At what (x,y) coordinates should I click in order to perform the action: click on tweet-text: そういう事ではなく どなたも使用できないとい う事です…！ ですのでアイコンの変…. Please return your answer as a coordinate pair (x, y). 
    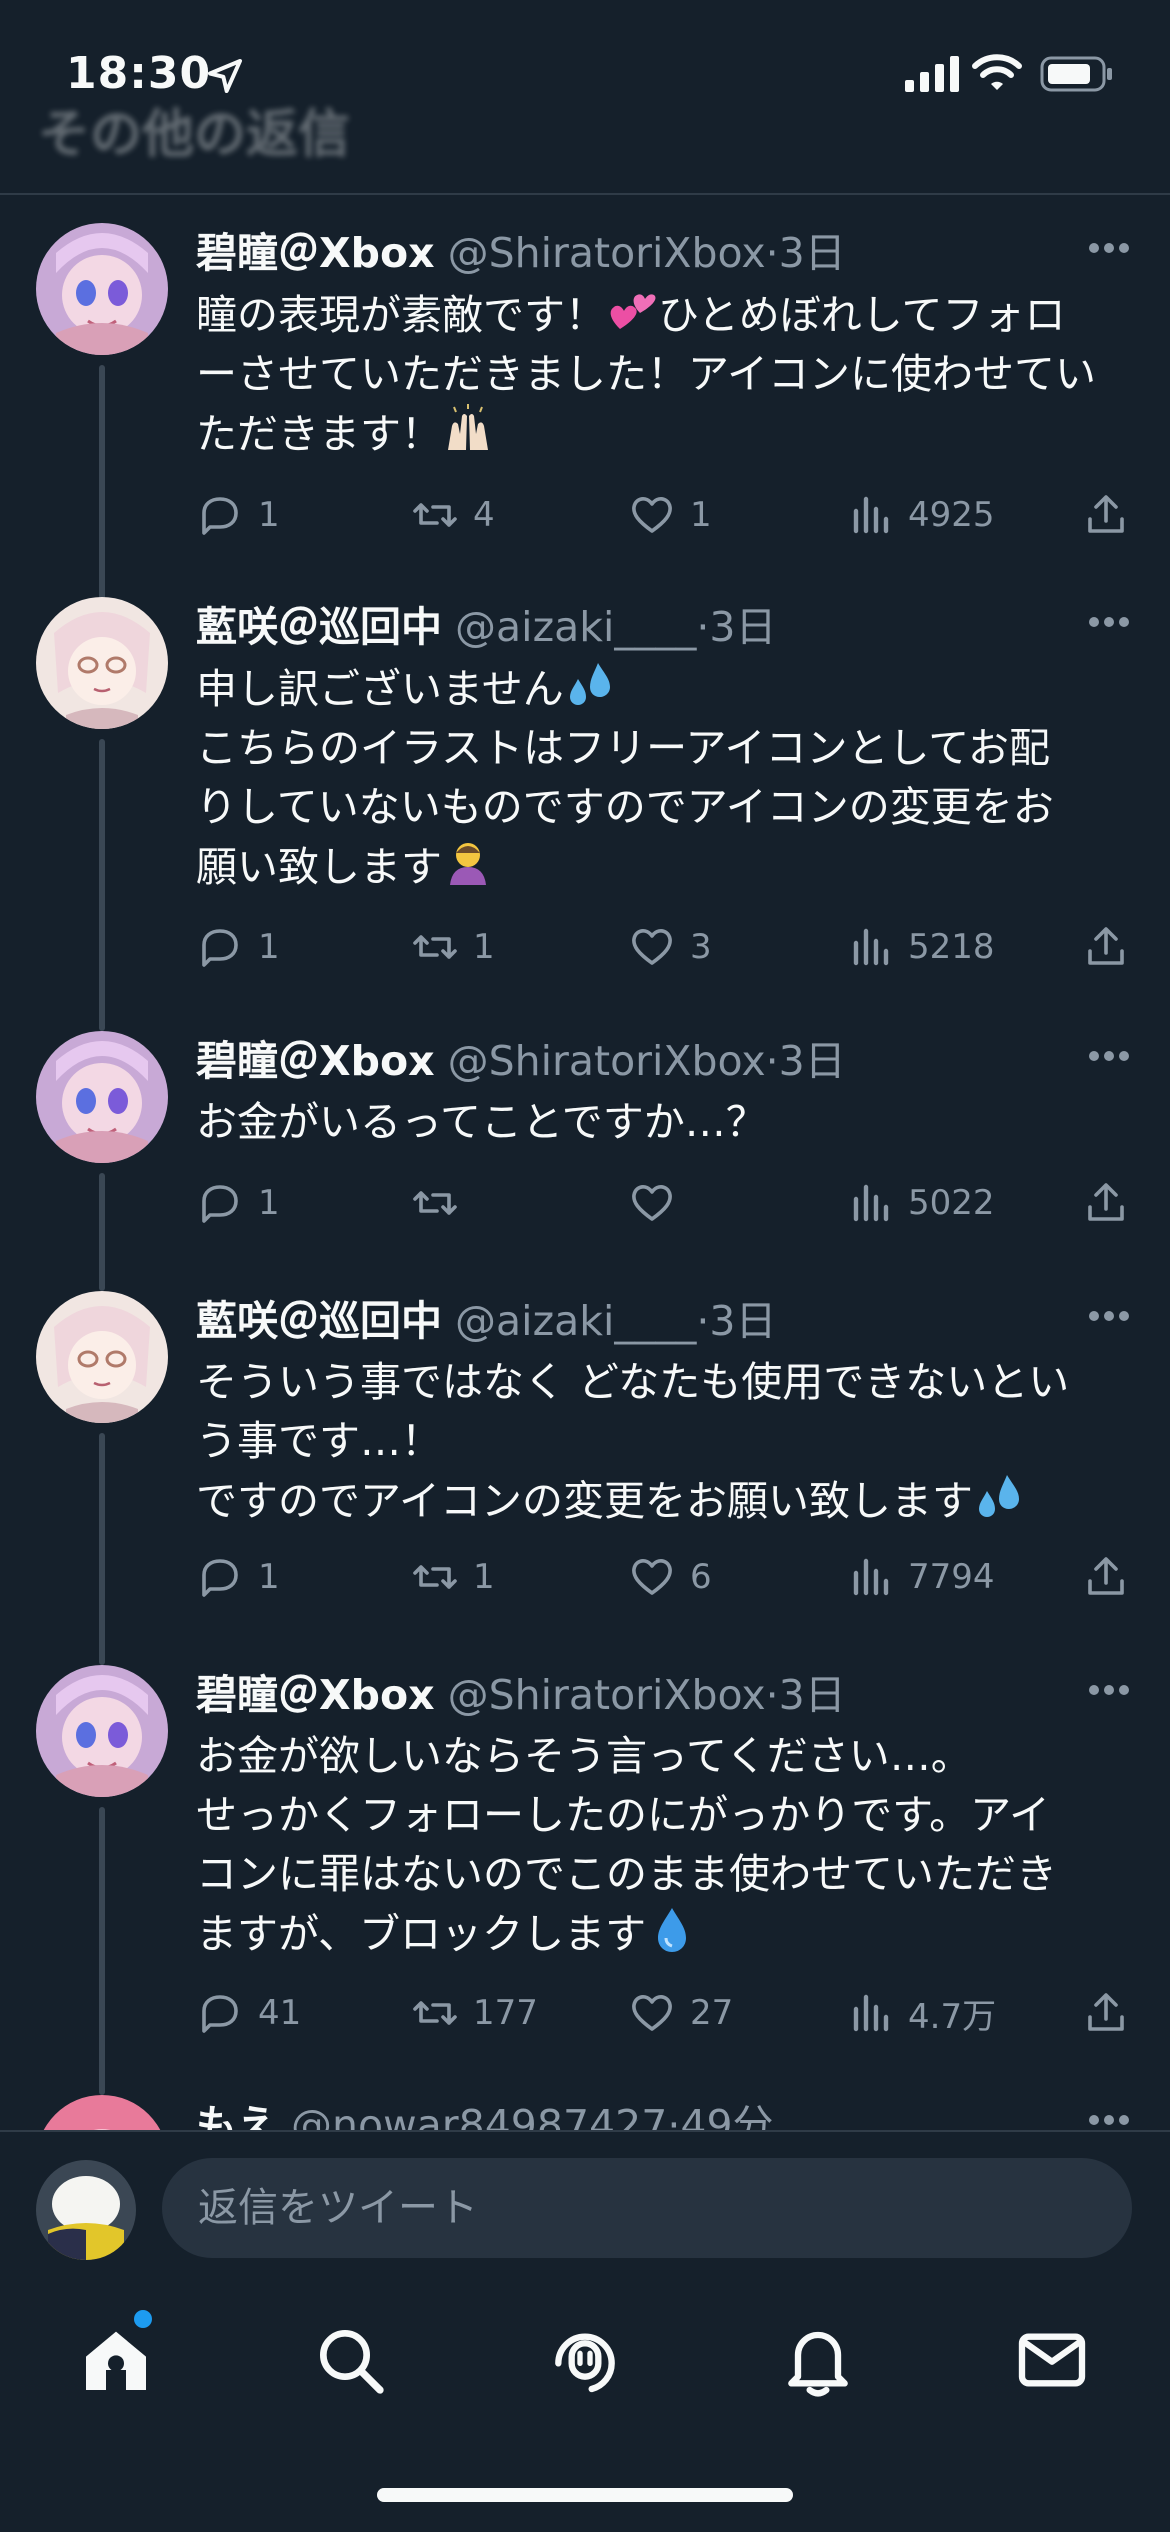
    Looking at the image, I should click on (666, 1442).